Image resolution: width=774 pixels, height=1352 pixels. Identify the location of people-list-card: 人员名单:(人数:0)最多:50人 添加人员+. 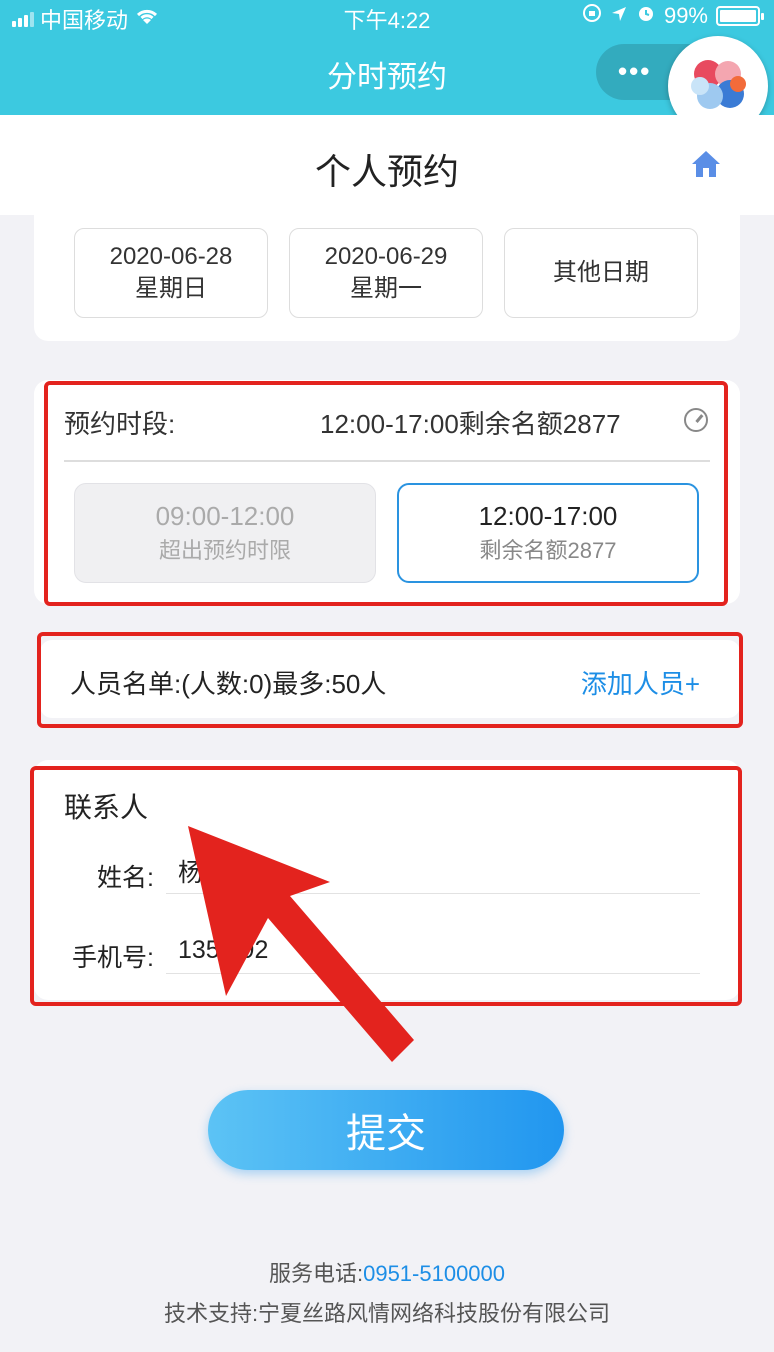
(390, 679).